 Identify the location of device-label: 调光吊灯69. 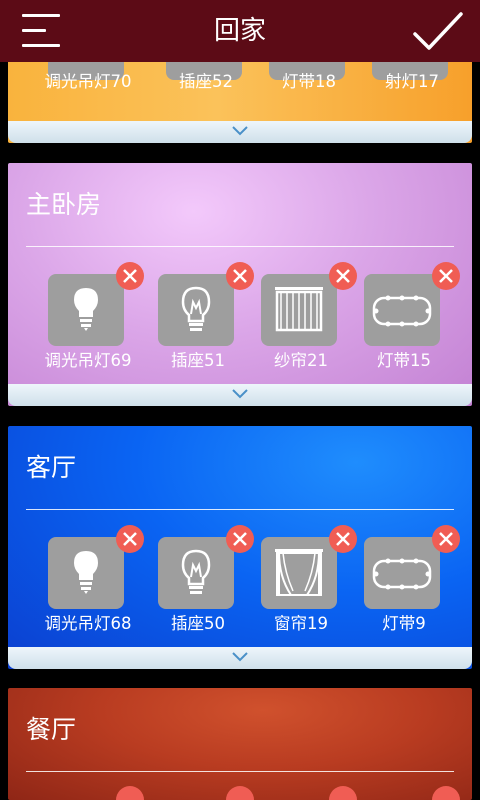
(88, 360).